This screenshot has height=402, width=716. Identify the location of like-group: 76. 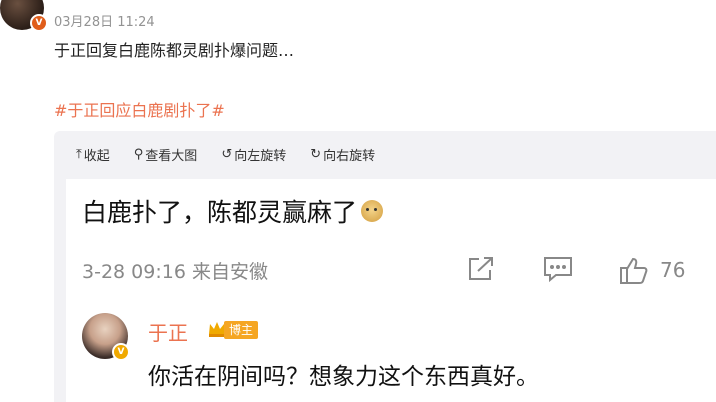
(651, 270).